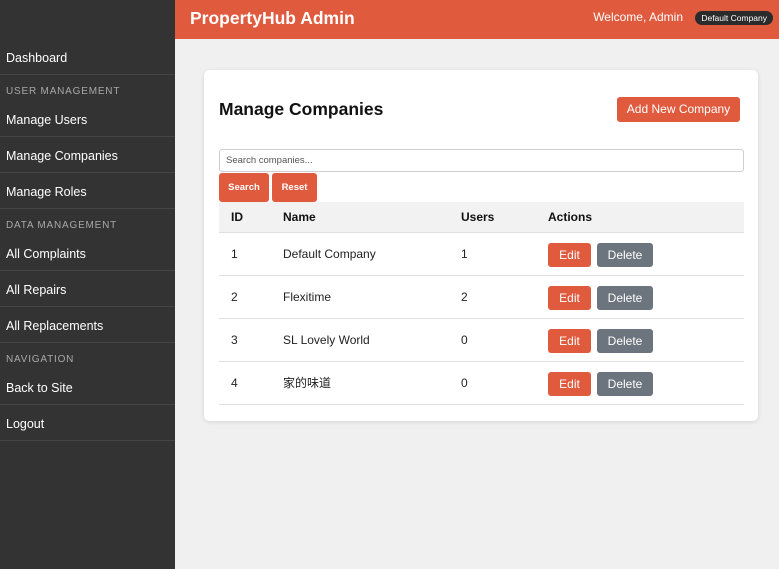 The height and width of the screenshot is (569, 779). I want to click on sidebar-top-spacer, so click(87, 19).